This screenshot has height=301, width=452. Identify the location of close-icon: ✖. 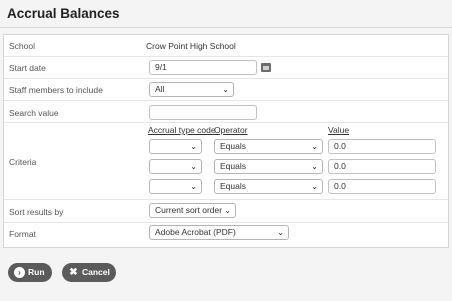
(73, 272).